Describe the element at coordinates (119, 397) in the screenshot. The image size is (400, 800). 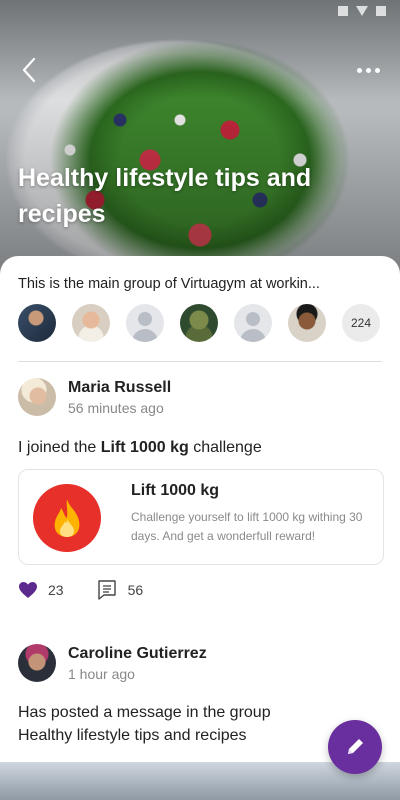
I see `post-meta: Maria Russell 56 minutes ago` at that location.